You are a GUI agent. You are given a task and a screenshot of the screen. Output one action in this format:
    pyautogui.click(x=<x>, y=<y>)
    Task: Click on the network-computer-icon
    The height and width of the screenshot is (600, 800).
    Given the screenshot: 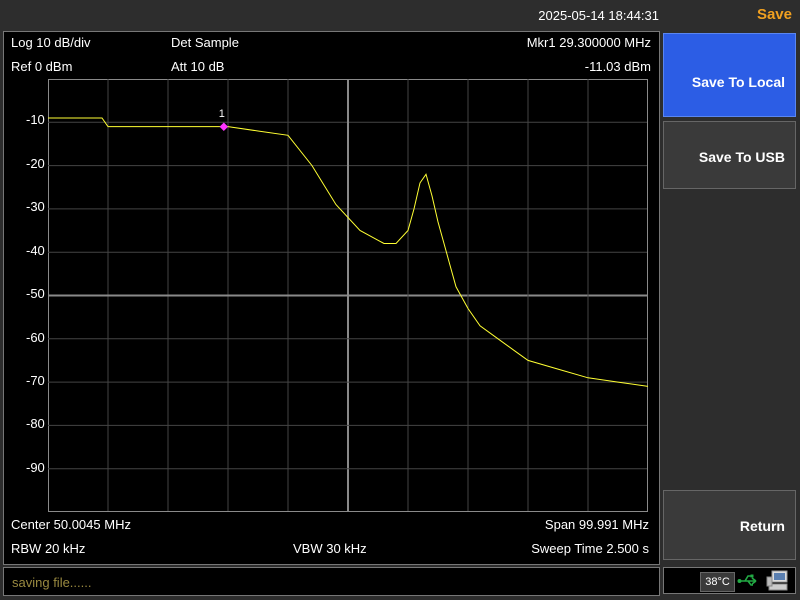 What is the action you would take?
    pyautogui.click(x=777, y=580)
    